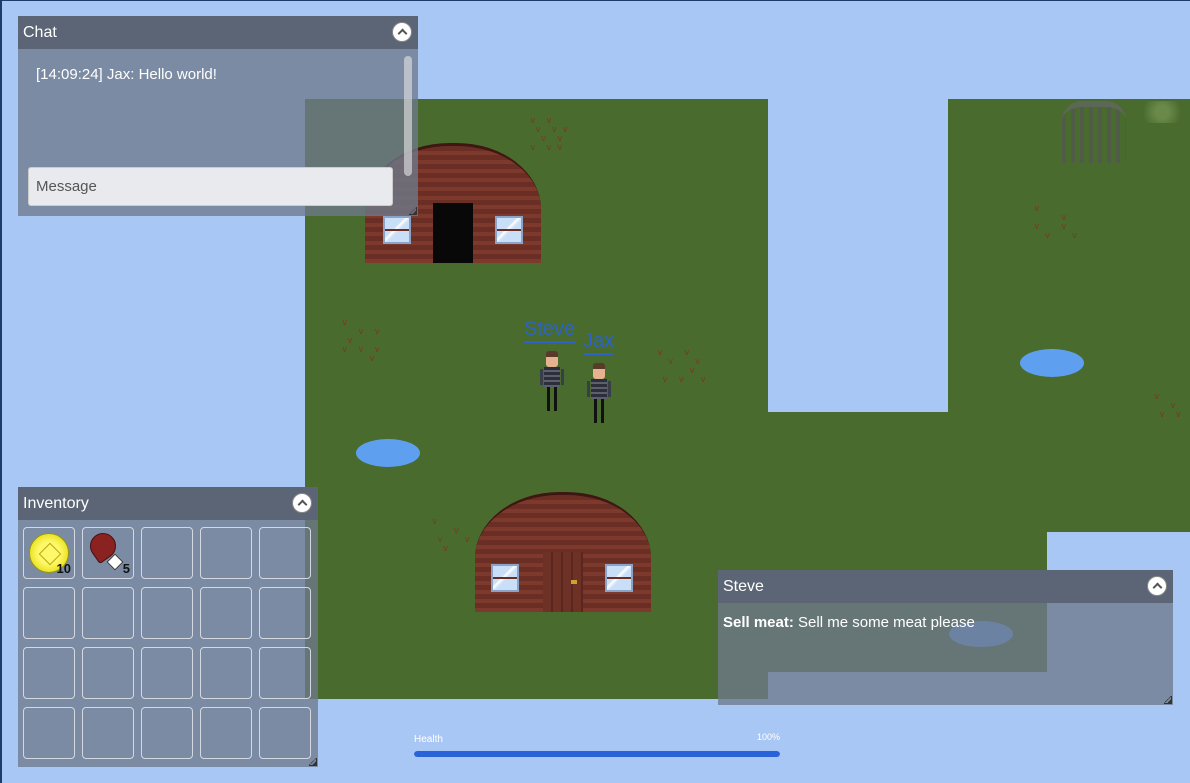 This screenshot has height=783, width=1190. Describe the element at coordinates (168, 503) in the screenshot. I see `inventory-header: Inventory` at that location.